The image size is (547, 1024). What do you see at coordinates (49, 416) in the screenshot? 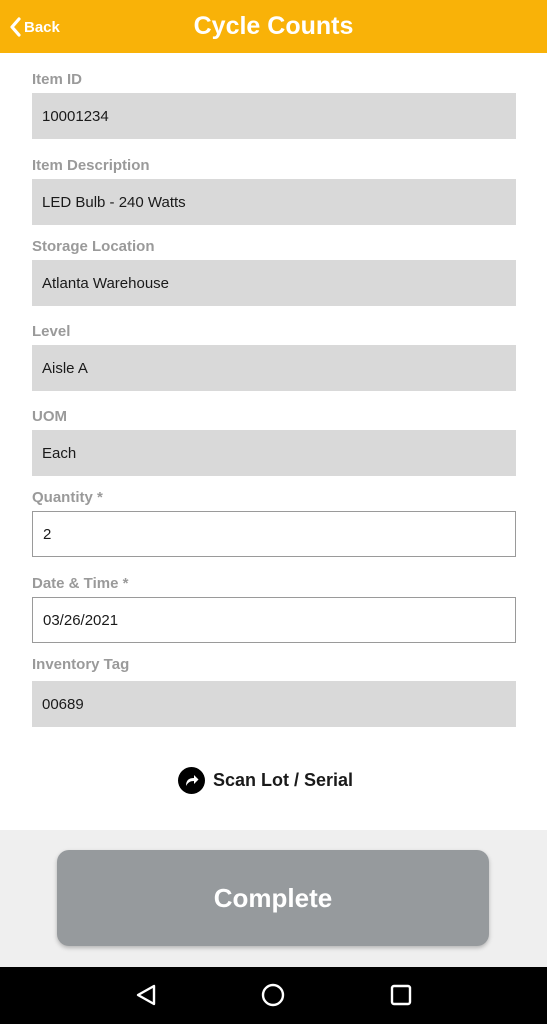
I see `uom-label: UOM` at bounding box center [49, 416].